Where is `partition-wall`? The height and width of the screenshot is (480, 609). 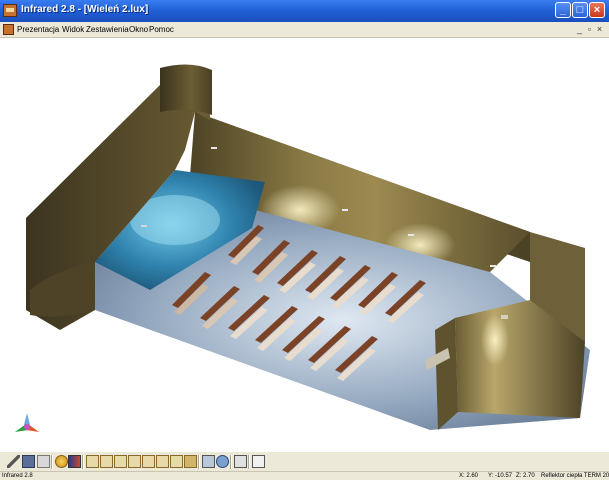 partition-wall is located at coordinates (446, 374).